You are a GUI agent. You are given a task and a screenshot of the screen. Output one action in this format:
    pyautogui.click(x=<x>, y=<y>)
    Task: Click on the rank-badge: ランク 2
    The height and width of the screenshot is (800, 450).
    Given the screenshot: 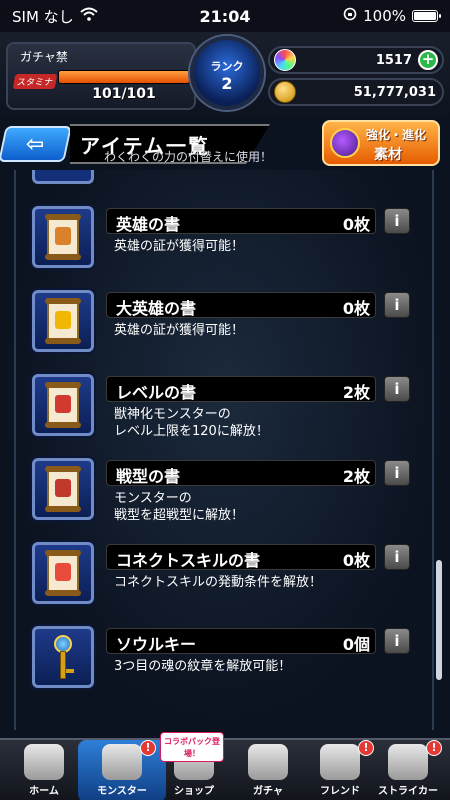 What is the action you would take?
    pyautogui.click(x=227, y=73)
    